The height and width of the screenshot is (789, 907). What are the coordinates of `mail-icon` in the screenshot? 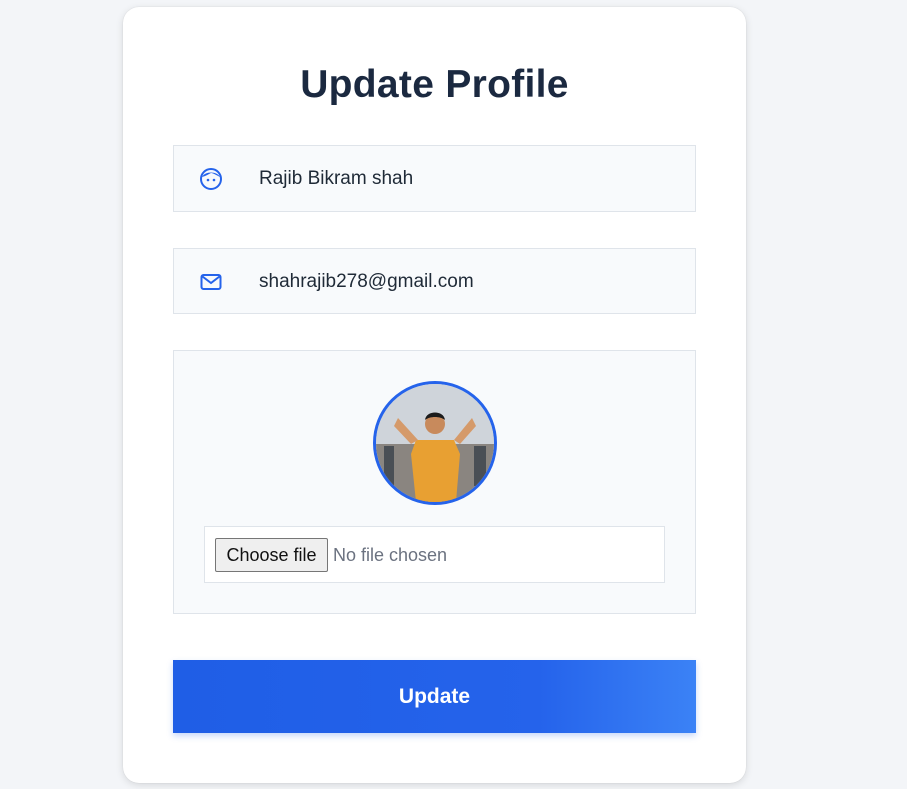 It's located at (211, 282).